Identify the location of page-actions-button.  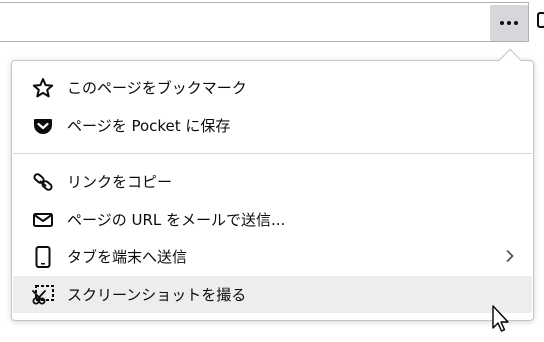
(509, 23).